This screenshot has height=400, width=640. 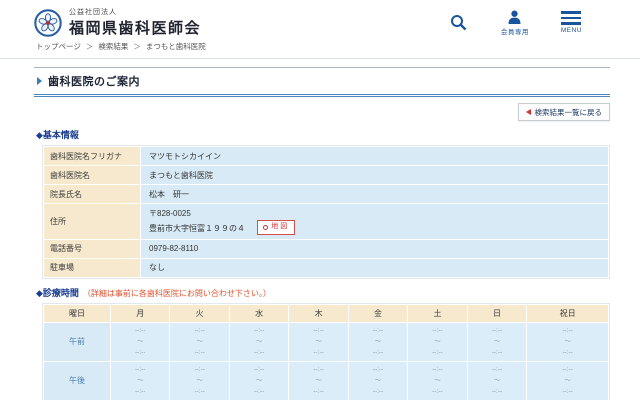 What do you see at coordinates (374, 175) in the screenshot?
I see `clinic-name-value: まつもと歯科医院` at bounding box center [374, 175].